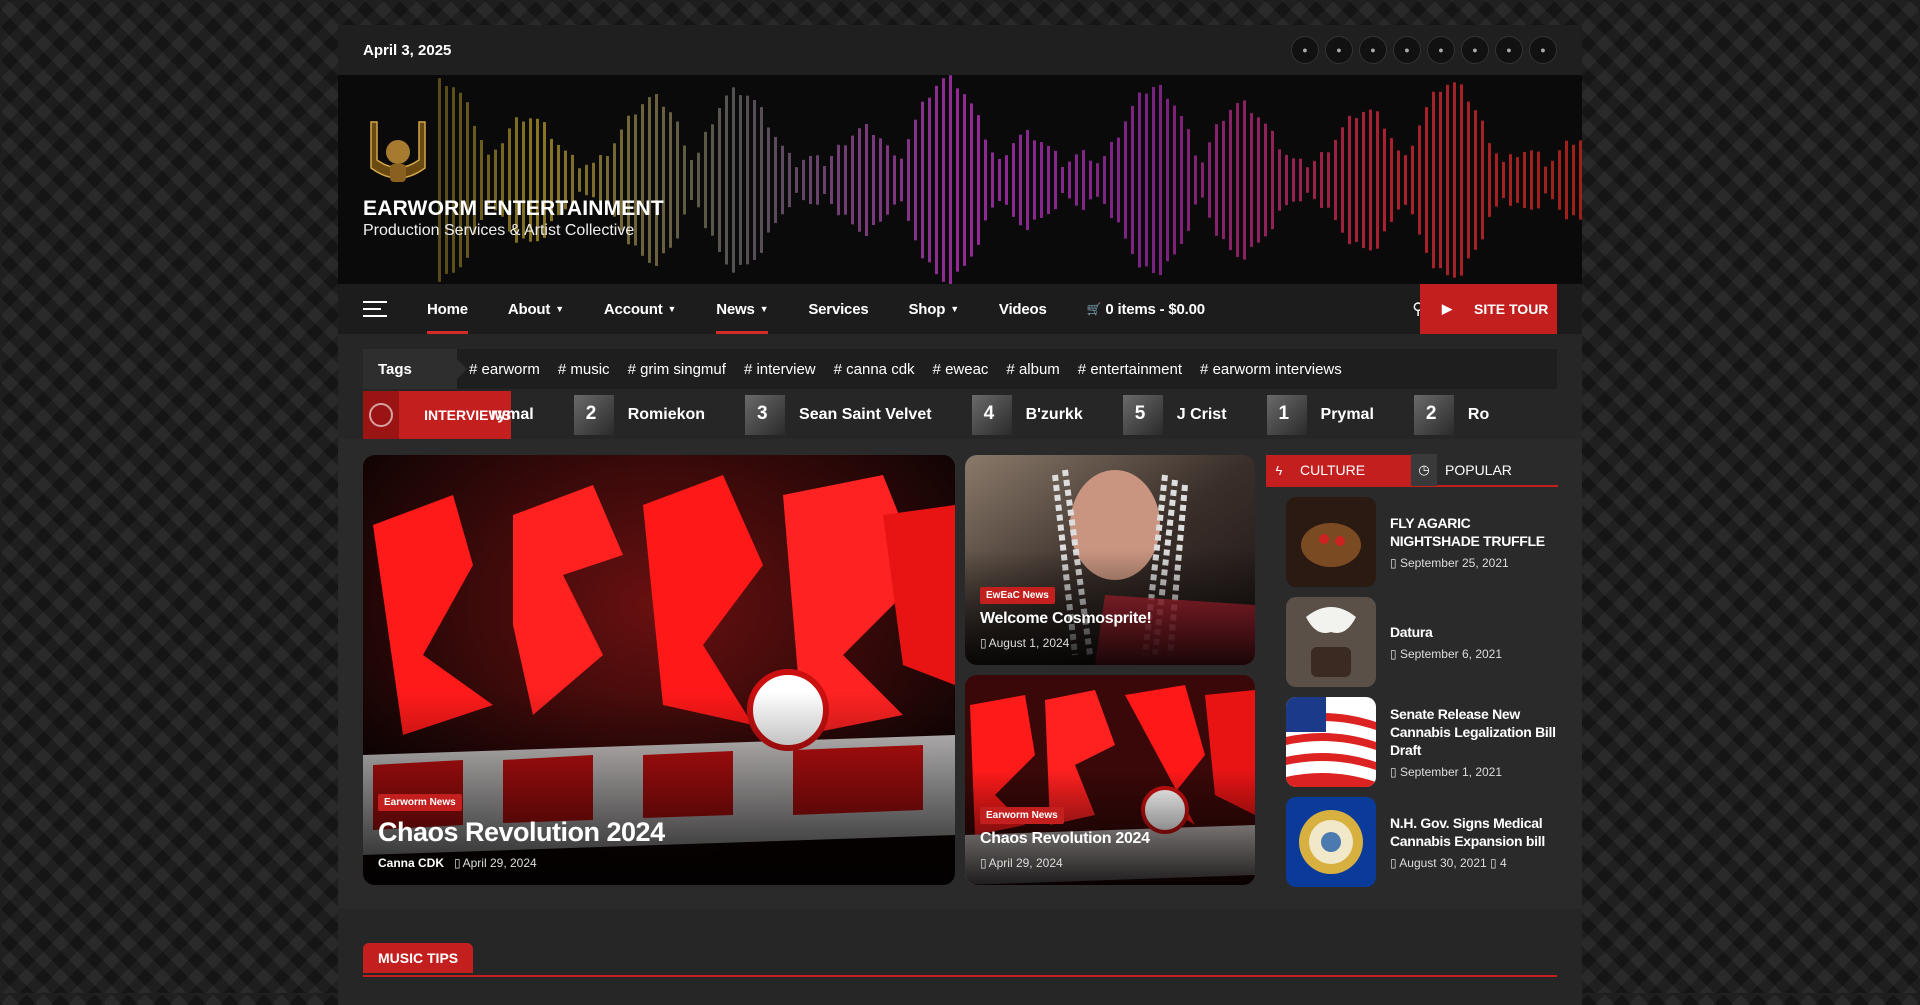  What do you see at coordinates (647, 309) in the screenshot?
I see `nav-item-2: Account ▼` at bounding box center [647, 309].